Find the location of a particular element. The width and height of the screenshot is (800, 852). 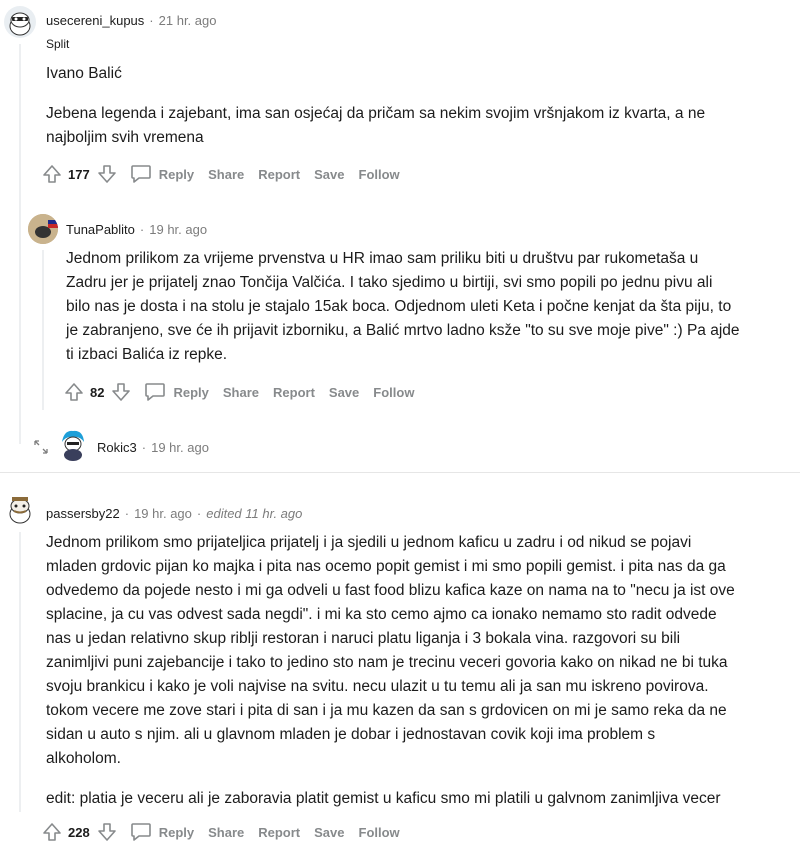

vote-score: 82 is located at coordinates (97, 392).